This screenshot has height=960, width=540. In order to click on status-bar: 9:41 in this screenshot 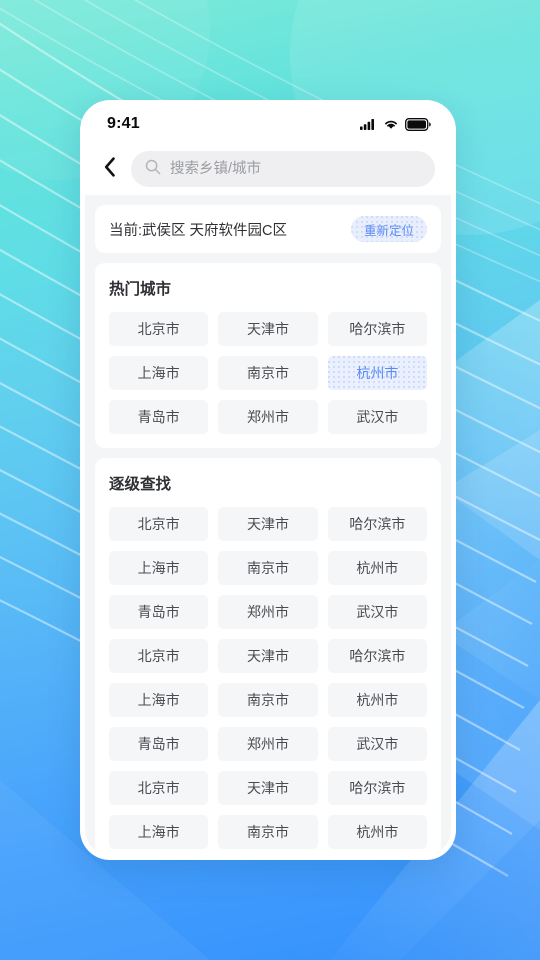, I will do `click(268, 124)`.